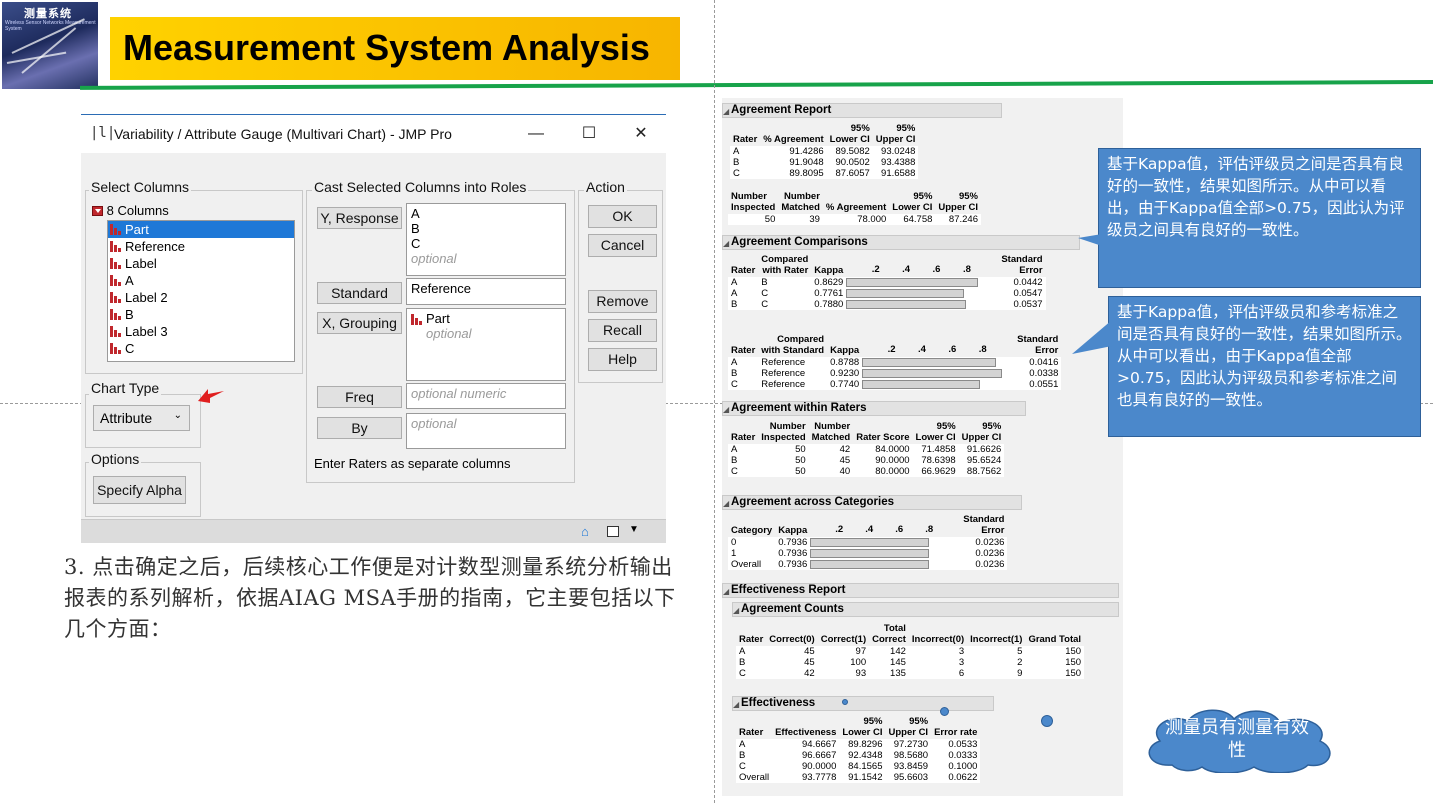 This screenshot has height=803, width=1433. What do you see at coordinates (177, 415) in the screenshot?
I see `chevron-down-icon: ⌄` at bounding box center [177, 415].